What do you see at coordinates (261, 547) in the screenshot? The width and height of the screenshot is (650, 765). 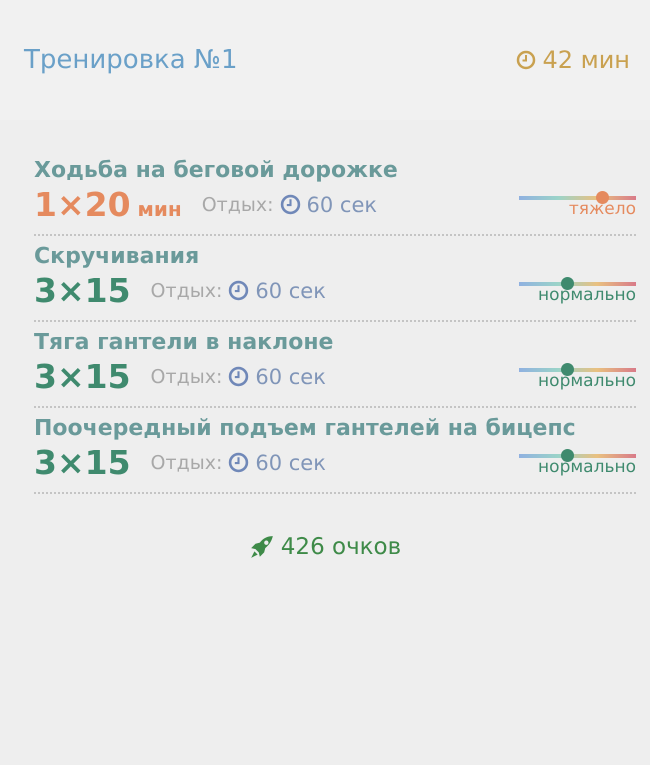 I see `rocket-icon` at bounding box center [261, 547].